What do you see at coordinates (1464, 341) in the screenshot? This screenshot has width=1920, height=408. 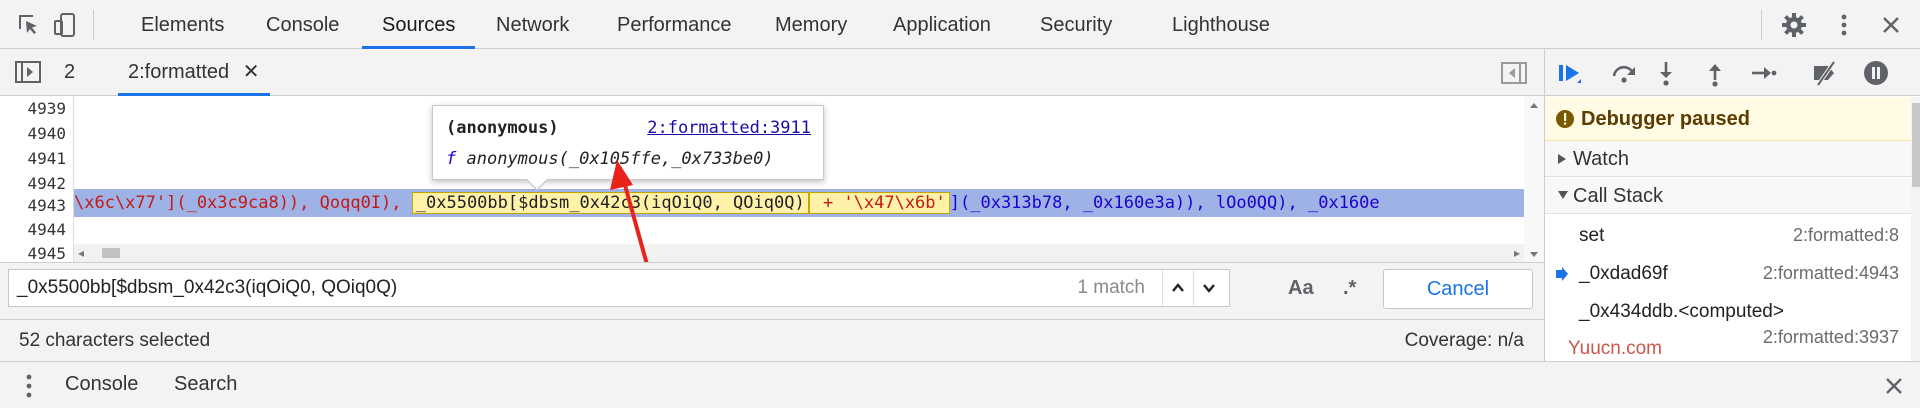 I see `coverage-status: Coverage: n/a` at bounding box center [1464, 341].